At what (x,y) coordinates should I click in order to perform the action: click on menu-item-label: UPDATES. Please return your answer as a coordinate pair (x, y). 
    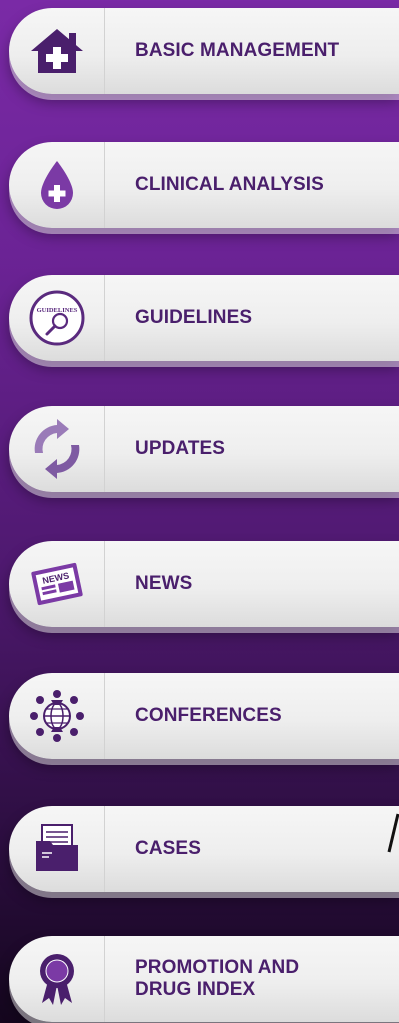
    Looking at the image, I should click on (180, 448).